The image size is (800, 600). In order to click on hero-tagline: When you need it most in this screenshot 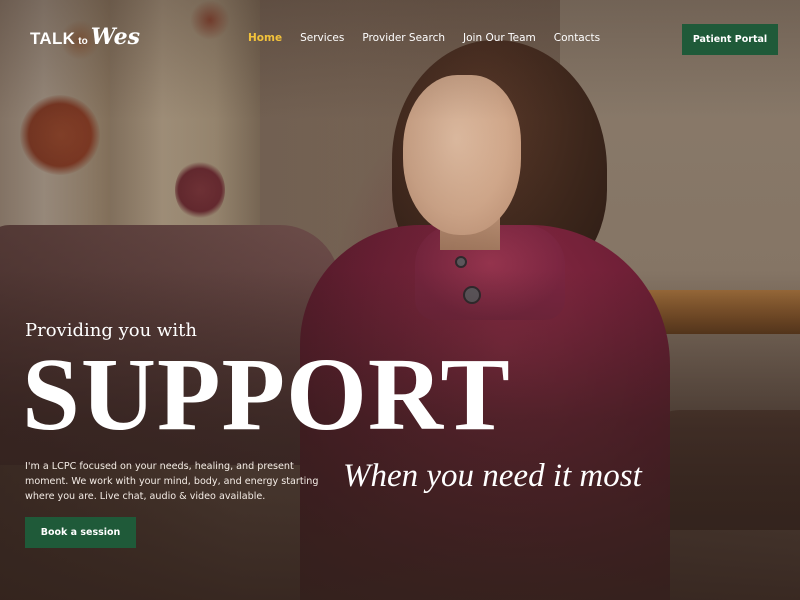, I will do `click(492, 476)`.